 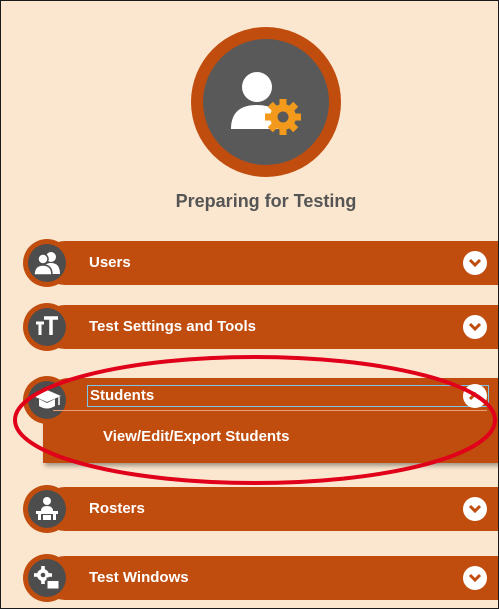 I want to click on user-settings-badge, so click(x=266, y=102).